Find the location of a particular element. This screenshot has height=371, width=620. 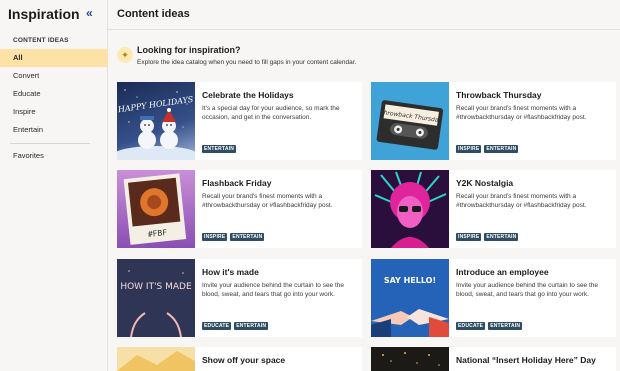

sidebar-item-convert: Convert is located at coordinates (54, 76).